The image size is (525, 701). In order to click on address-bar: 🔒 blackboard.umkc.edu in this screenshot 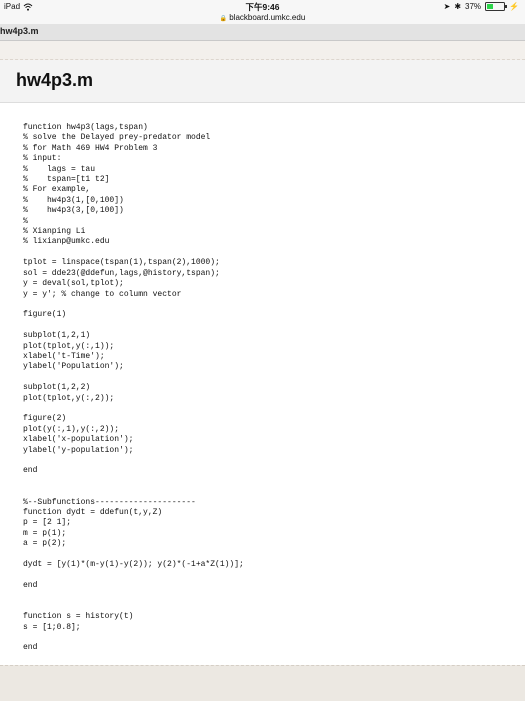, I will do `click(262, 18)`.